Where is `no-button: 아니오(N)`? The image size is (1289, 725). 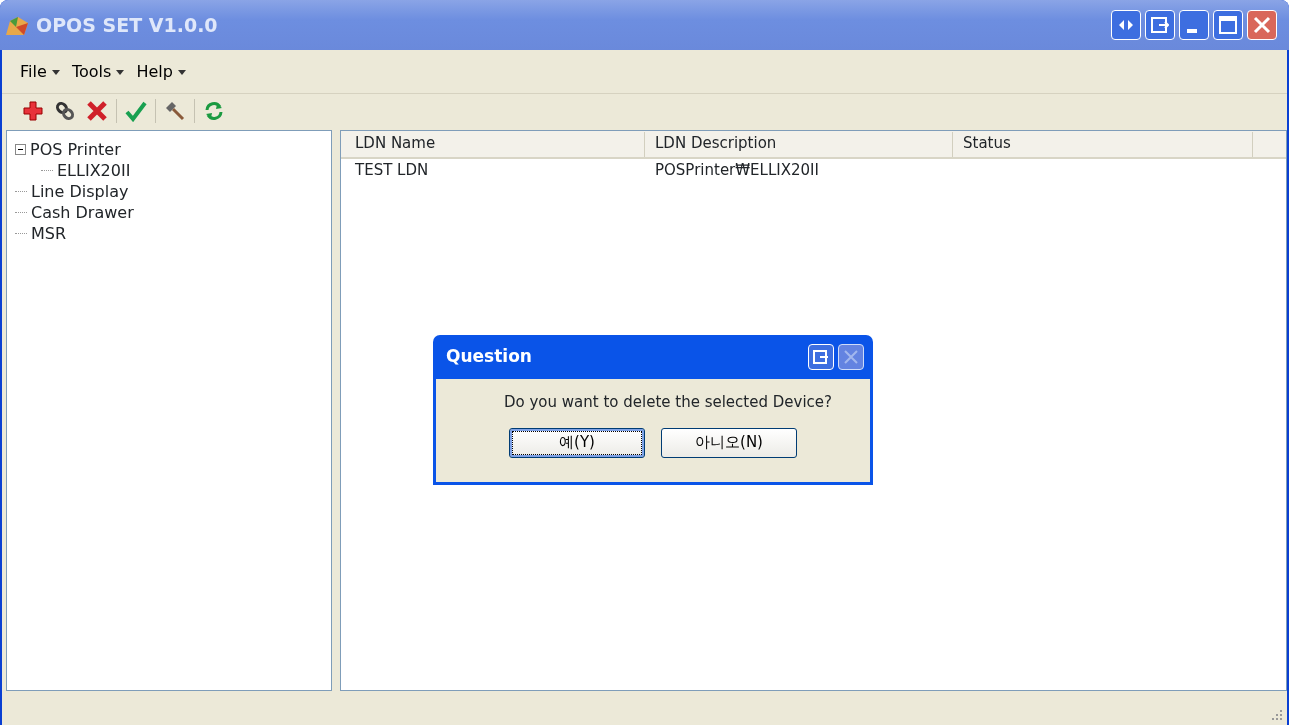
no-button: 아니오(N) is located at coordinates (729, 442).